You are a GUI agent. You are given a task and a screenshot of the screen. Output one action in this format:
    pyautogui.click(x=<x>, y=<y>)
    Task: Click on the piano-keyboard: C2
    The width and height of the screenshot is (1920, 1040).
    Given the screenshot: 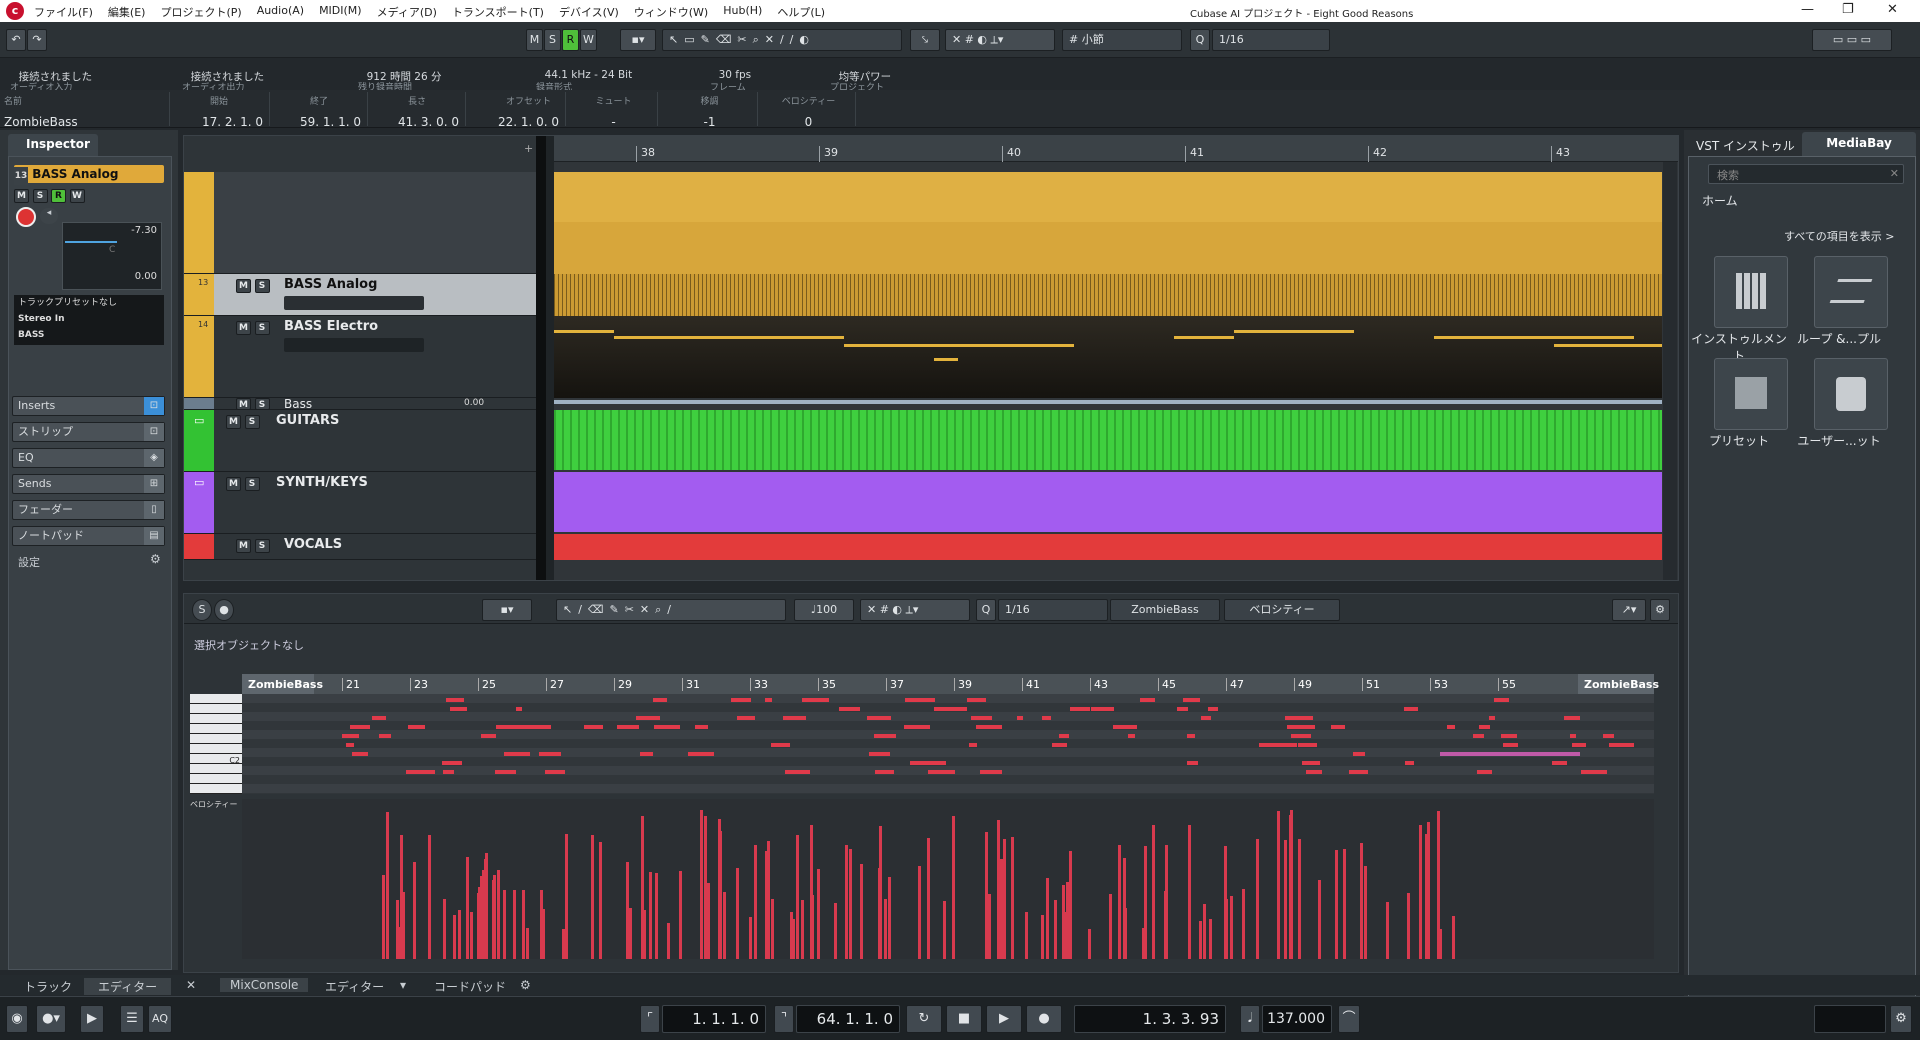 What is the action you would take?
    pyautogui.click(x=216, y=744)
    